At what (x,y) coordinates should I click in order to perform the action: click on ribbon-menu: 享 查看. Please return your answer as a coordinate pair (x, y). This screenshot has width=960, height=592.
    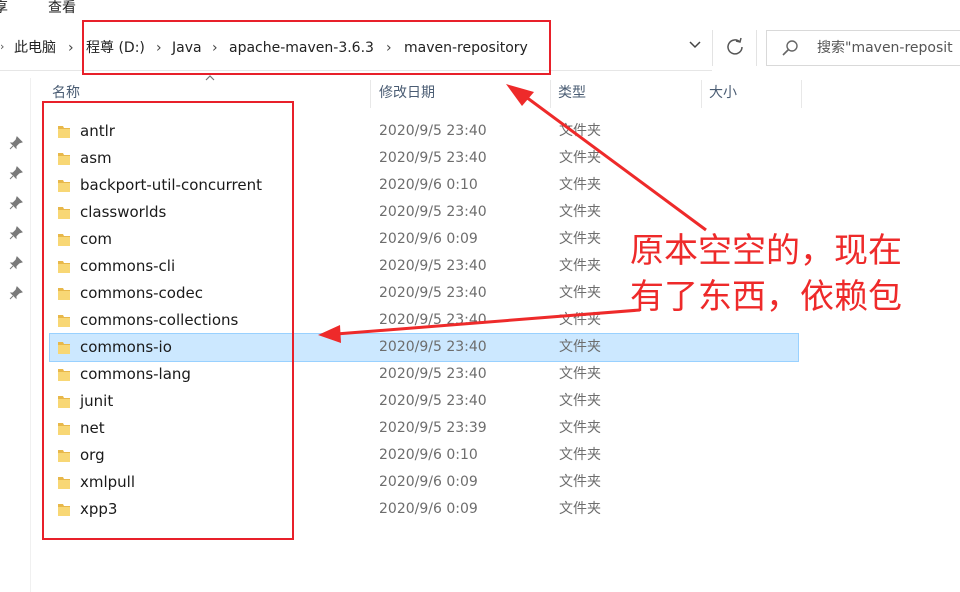
    Looking at the image, I should click on (480, 10).